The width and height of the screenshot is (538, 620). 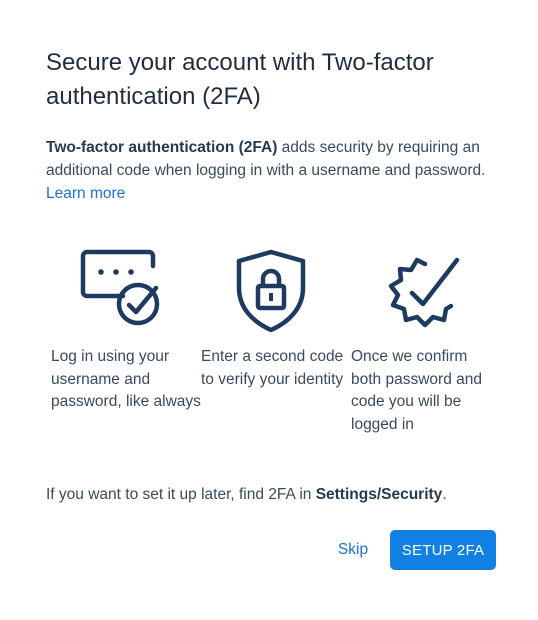 I want to click on chat-check-icon, so click(x=129, y=291).